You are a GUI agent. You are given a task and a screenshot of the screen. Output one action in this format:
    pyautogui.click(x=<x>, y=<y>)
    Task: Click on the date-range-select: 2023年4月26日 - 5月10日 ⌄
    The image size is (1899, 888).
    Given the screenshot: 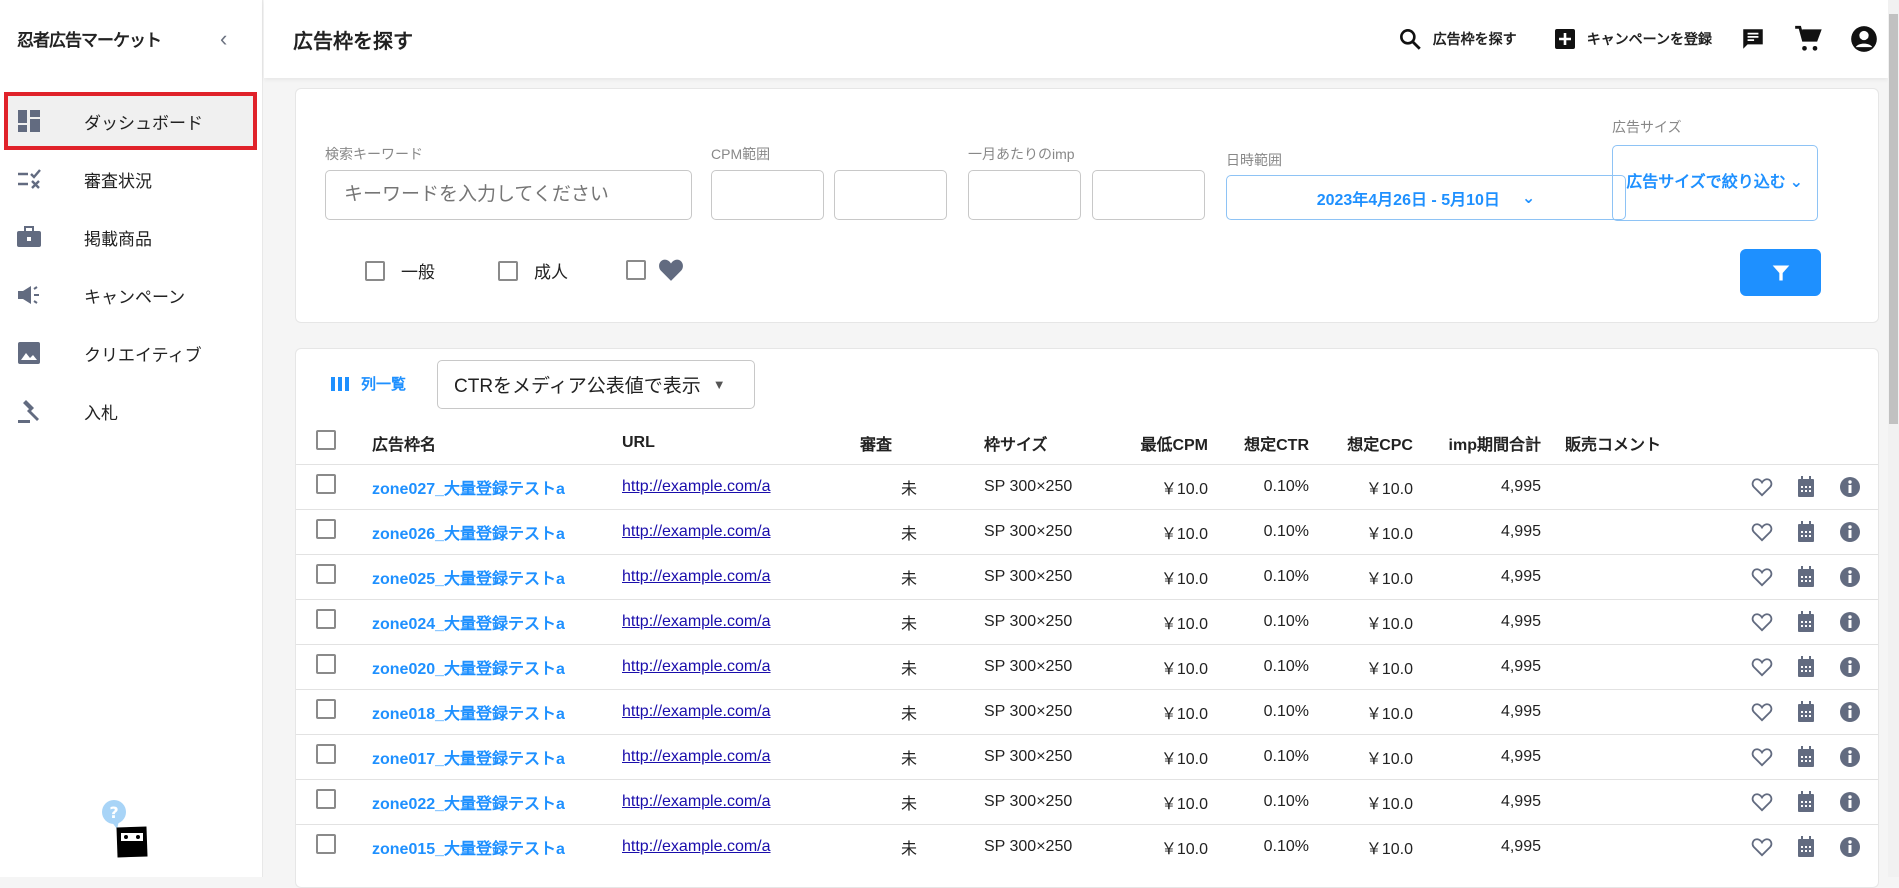 What is the action you would take?
    pyautogui.click(x=1426, y=197)
    